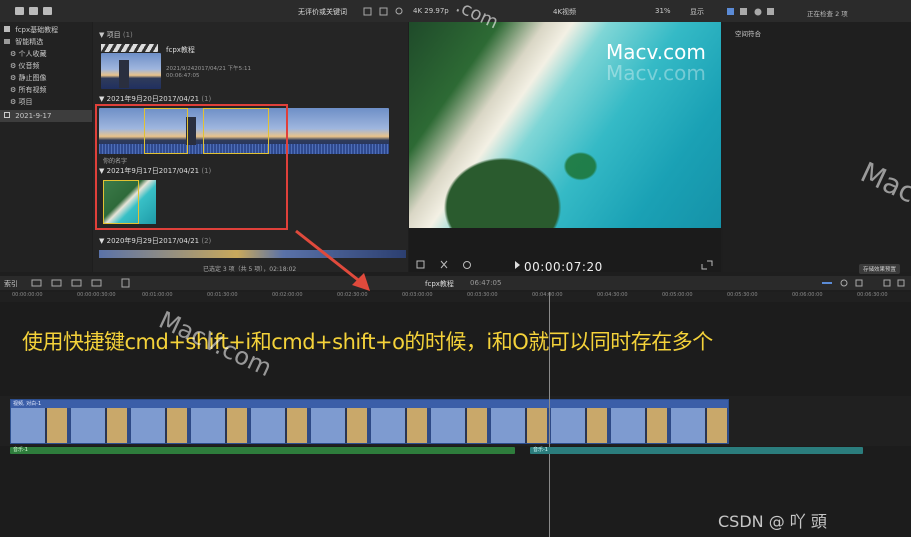 The width and height of the screenshot is (911, 537). I want to click on library-toolbar-icons, so click(34, 11).